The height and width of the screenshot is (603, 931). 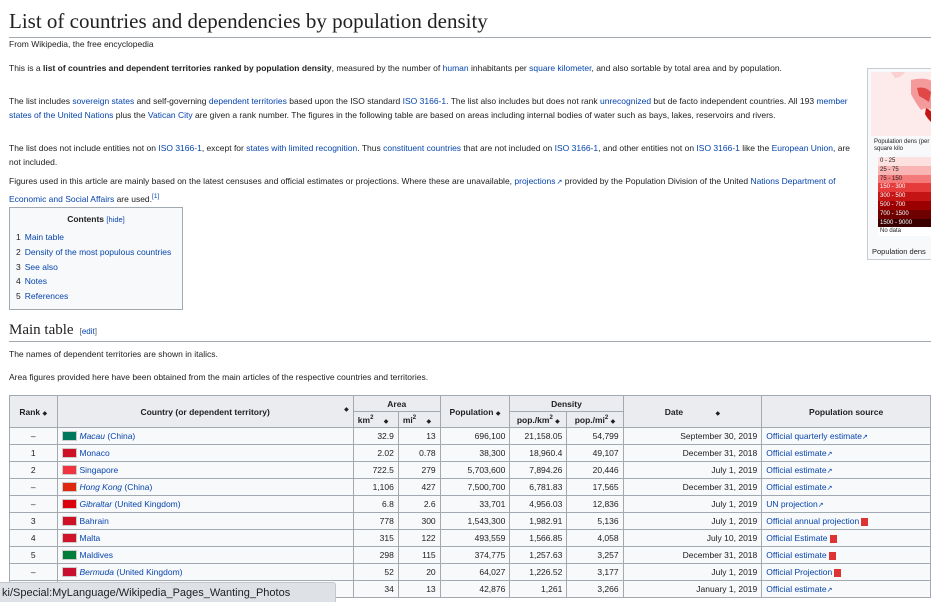 What do you see at coordinates (475, 589) in the screenshot?
I see `population-cell: 42,876` at bounding box center [475, 589].